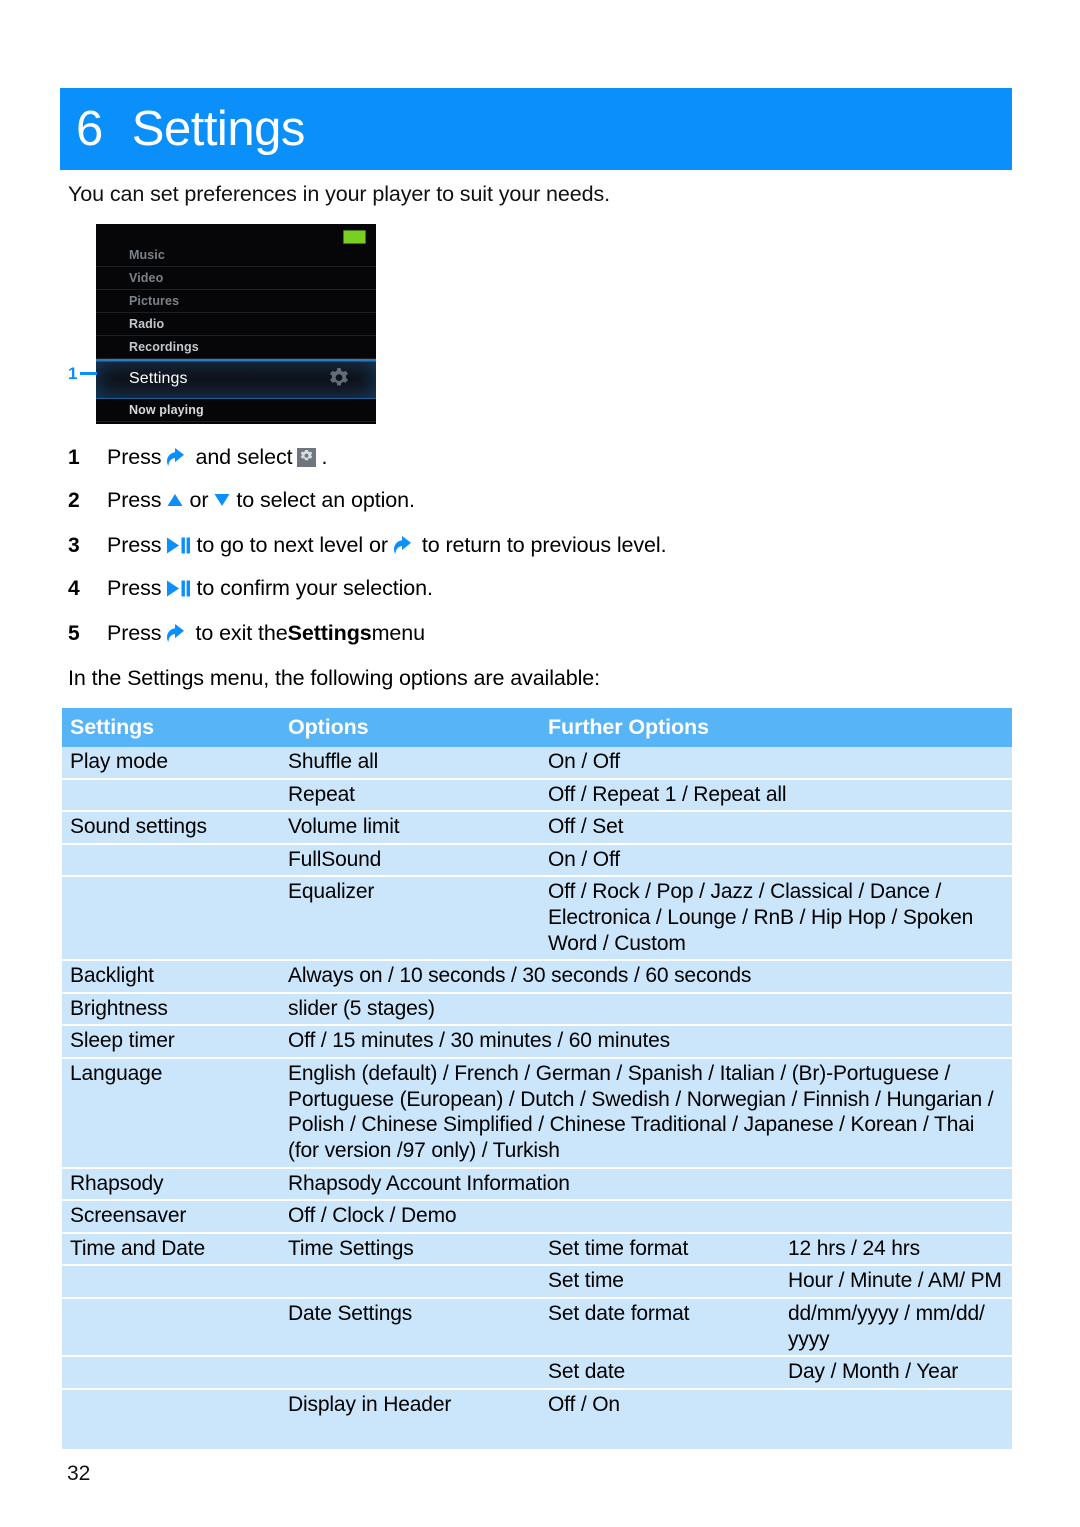 This screenshot has width=1080, height=1527. What do you see at coordinates (896, 1249) in the screenshot?
I see `cell-value: 12 hrs / 24 hrs` at bounding box center [896, 1249].